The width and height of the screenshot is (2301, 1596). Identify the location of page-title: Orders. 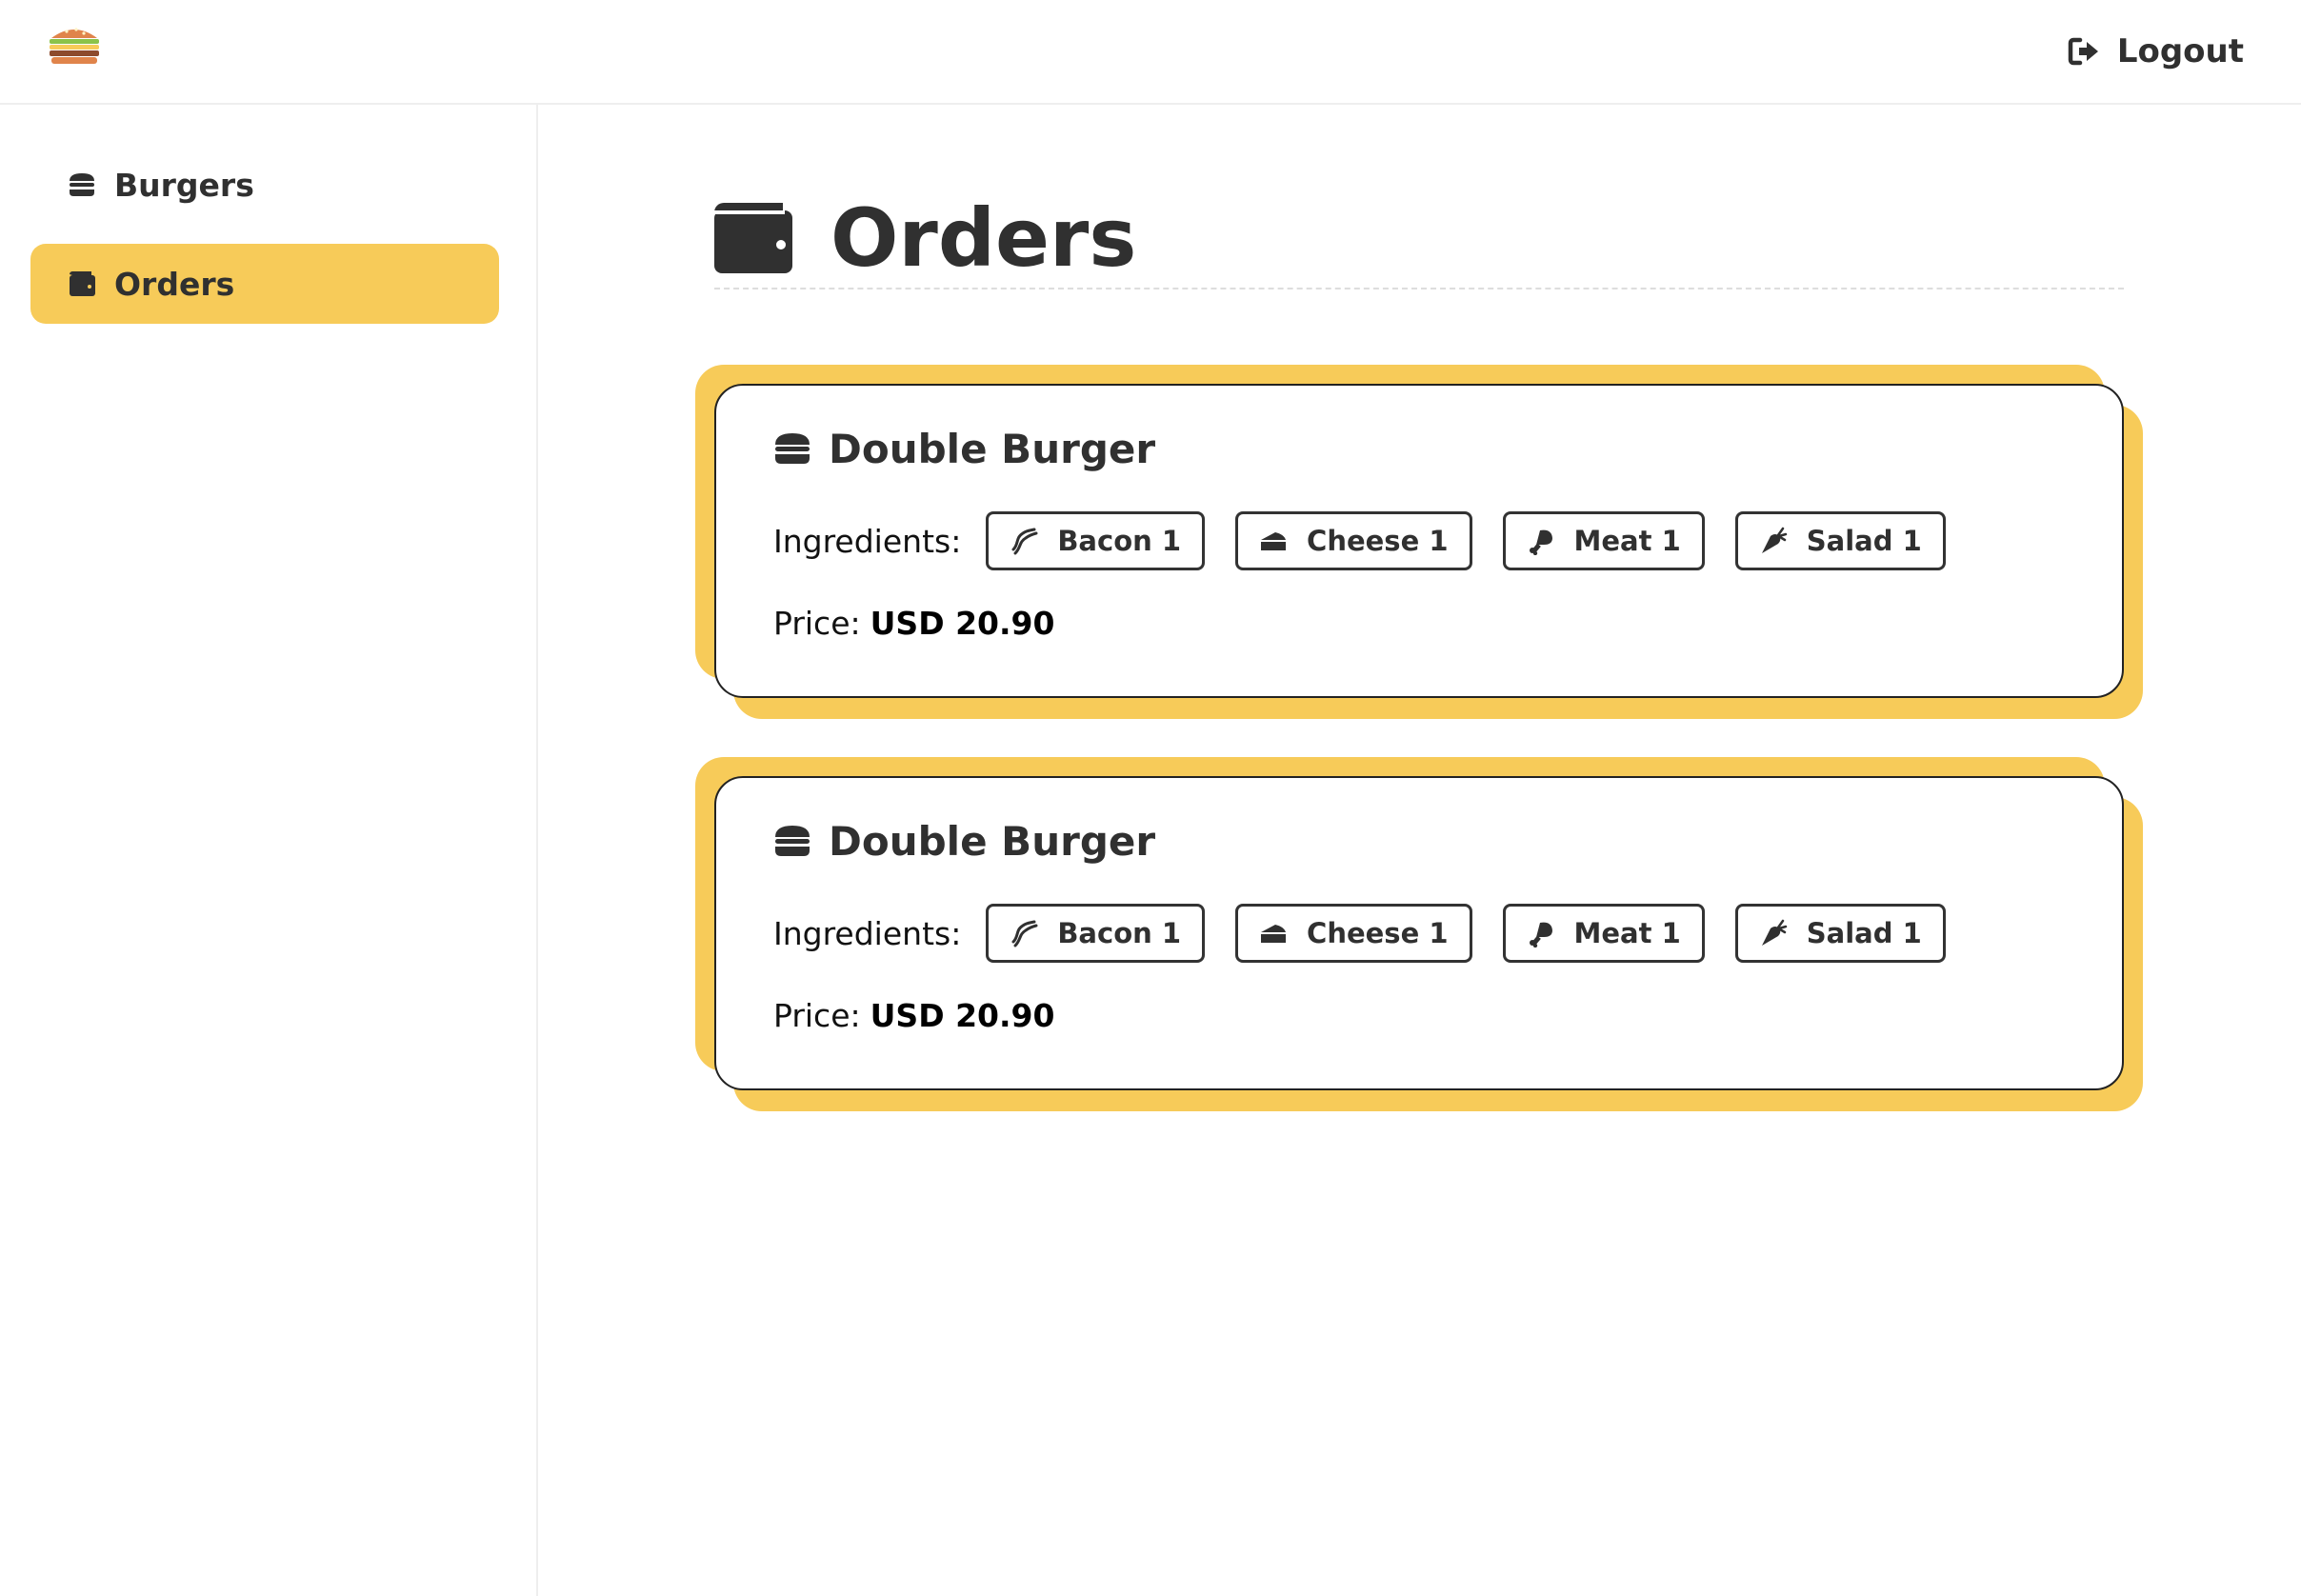
(925, 238).